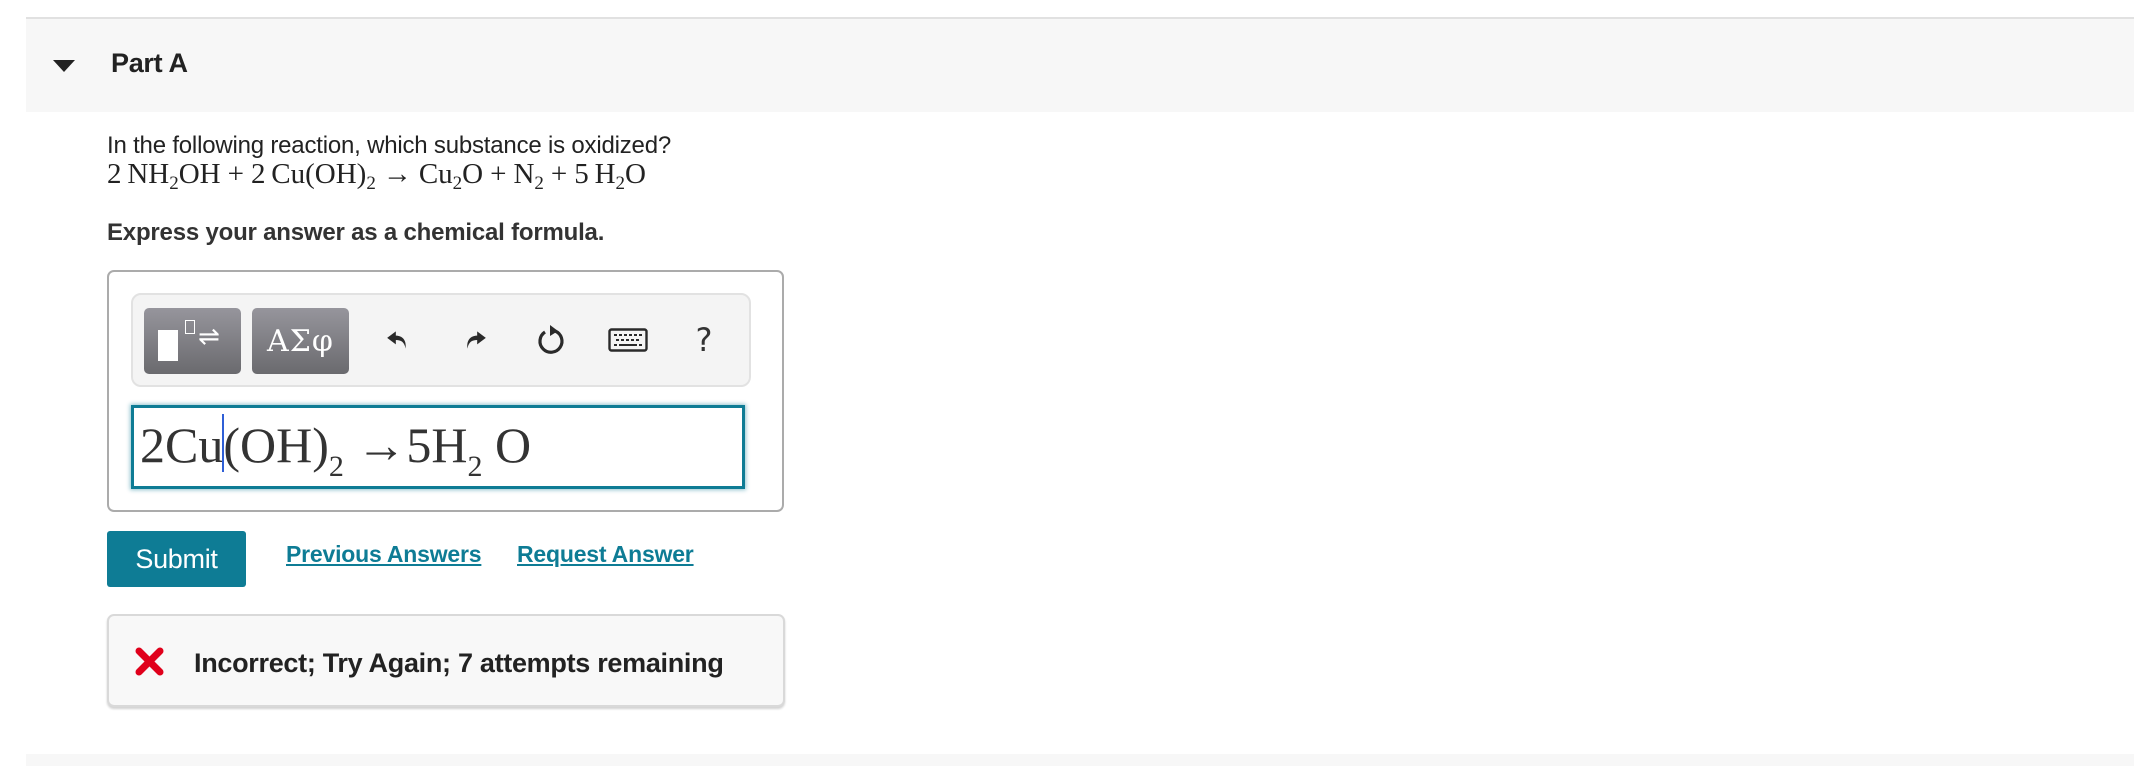 Image resolution: width=2134 pixels, height=766 pixels. What do you see at coordinates (704, 340) in the screenshot?
I see `help-button: ?` at bounding box center [704, 340].